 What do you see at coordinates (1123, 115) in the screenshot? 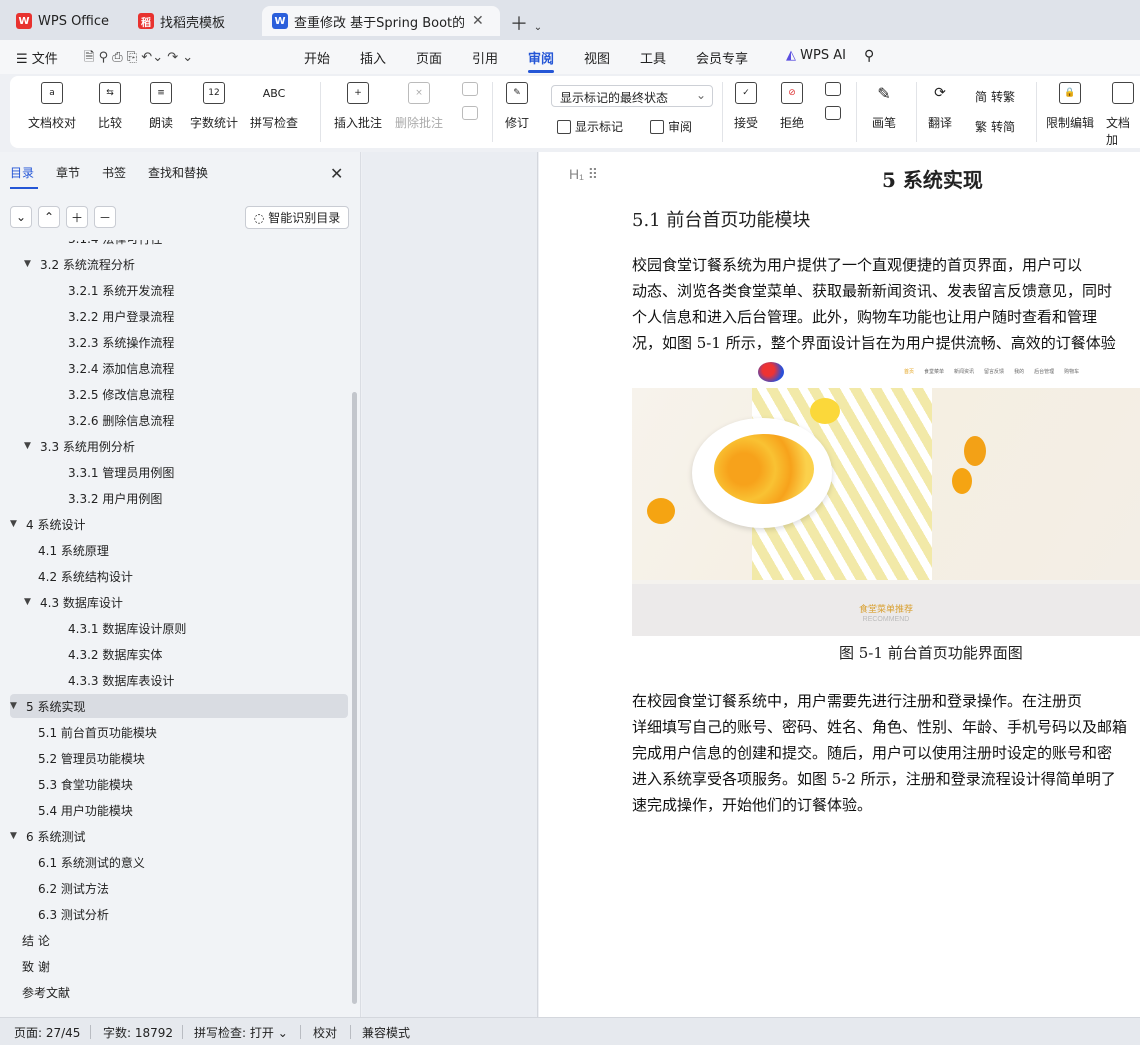
I see `doc-encrypt-button: 文档加` at bounding box center [1123, 115].